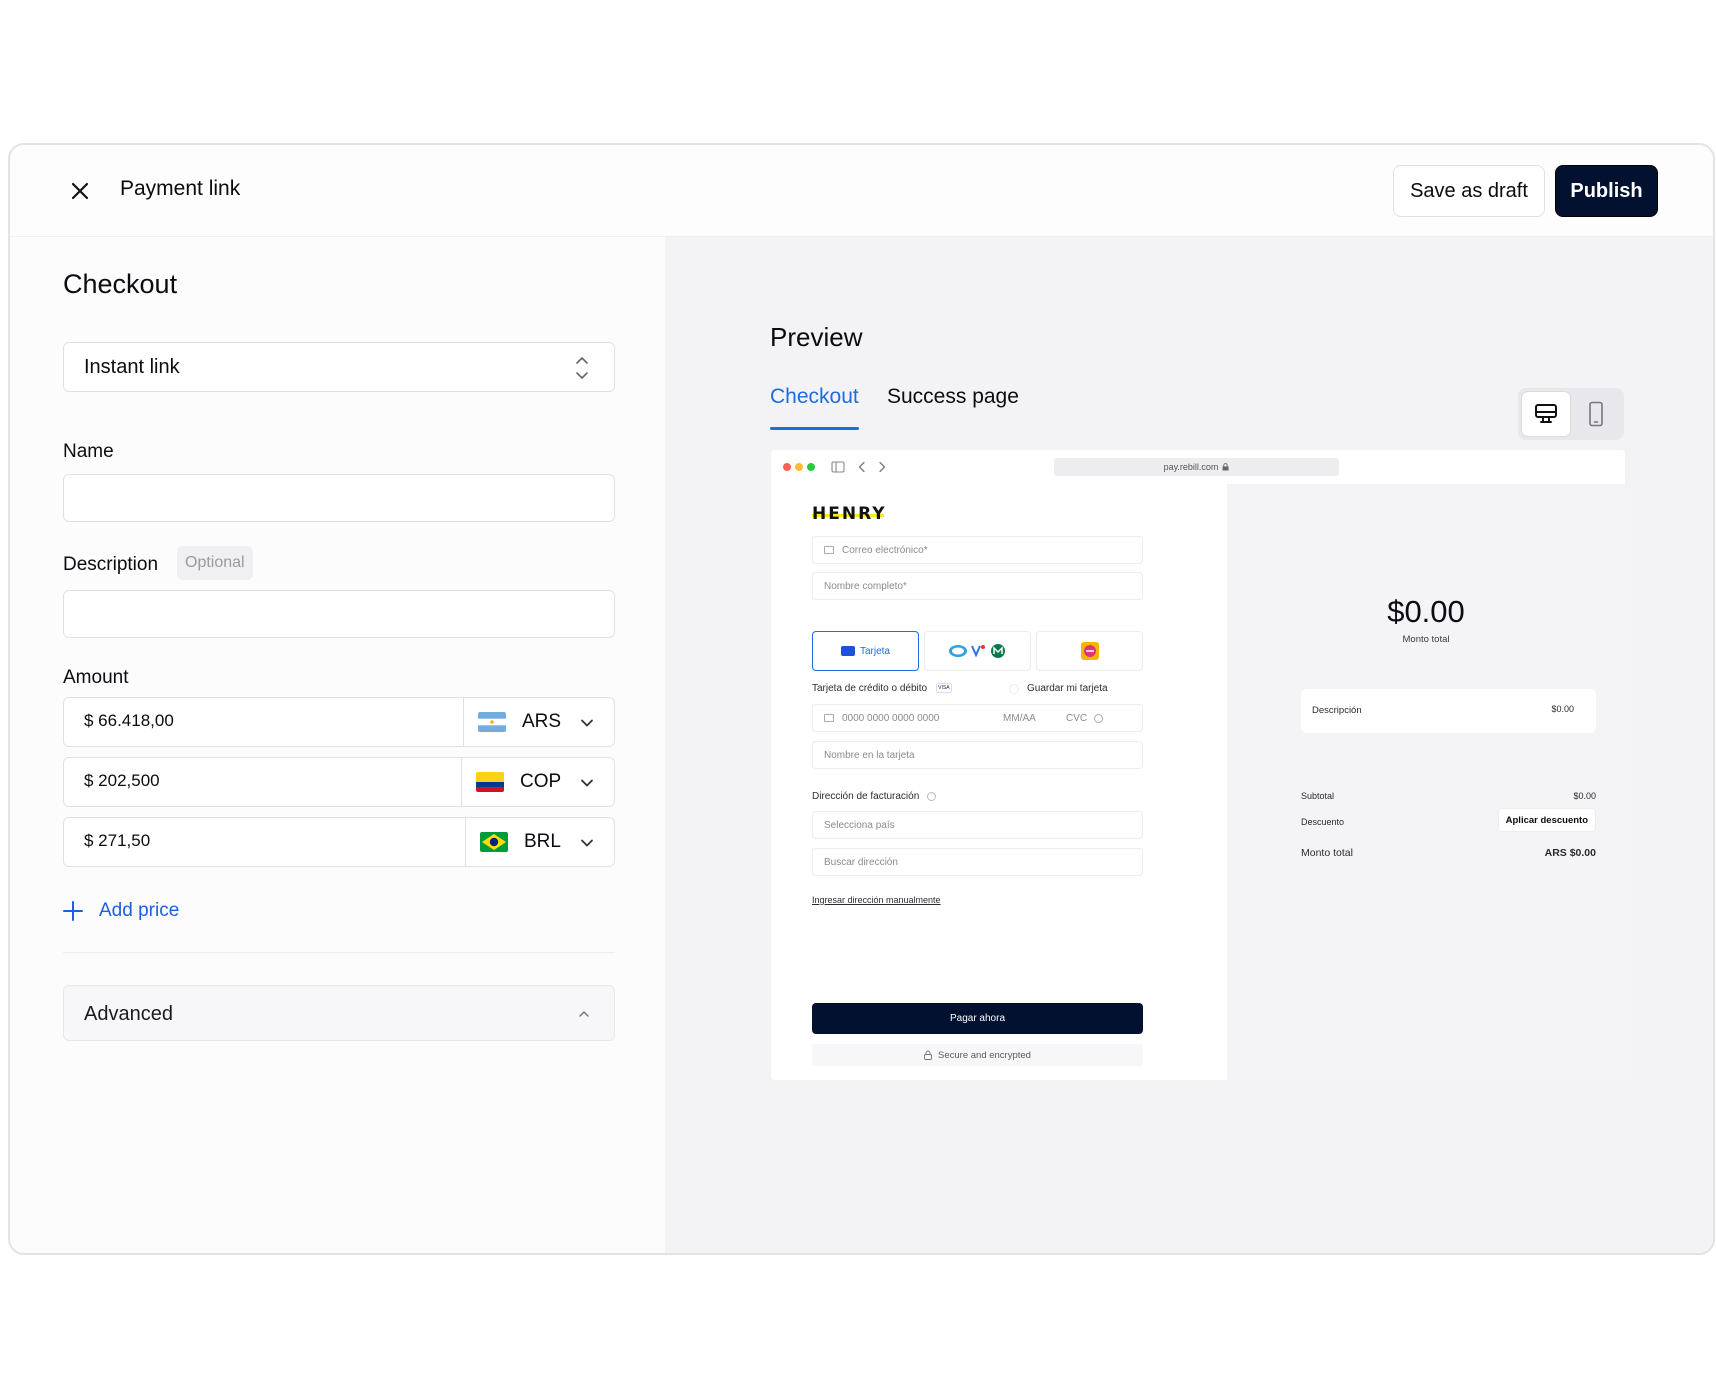 The image size is (1716, 1400). What do you see at coordinates (1014, 688) in the screenshot?
I see `save-card-radio` at bounding box center [1014, 688].